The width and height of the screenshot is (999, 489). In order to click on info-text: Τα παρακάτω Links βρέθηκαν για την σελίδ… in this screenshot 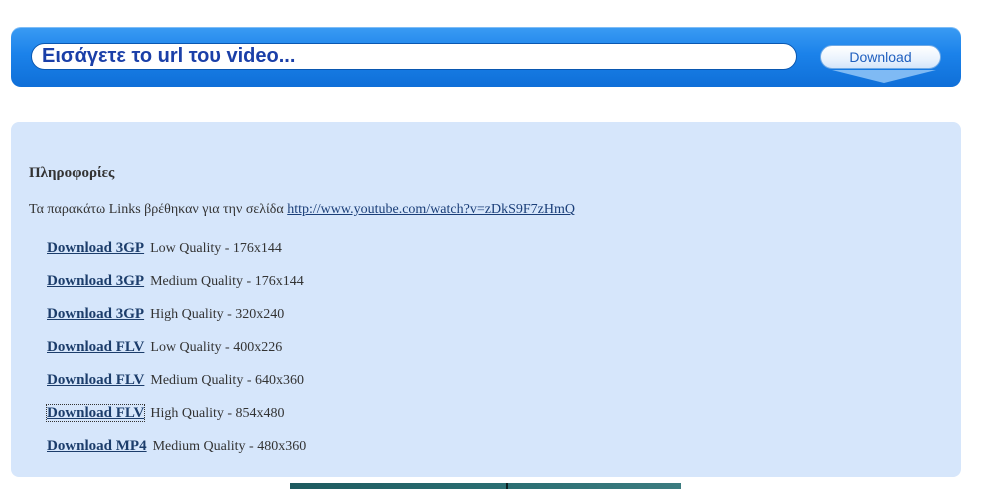, I will do `click(302, 210)`.